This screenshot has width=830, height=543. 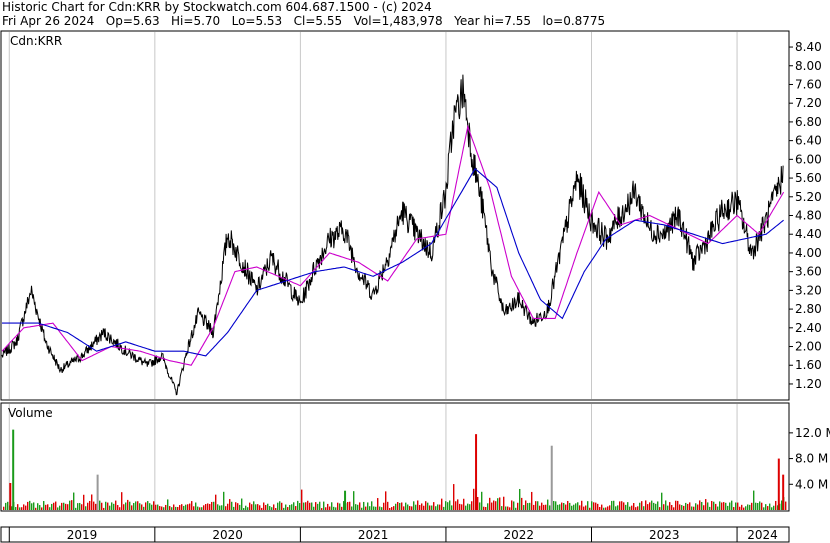 What do you see at coordinates (808, 47) in the screenshot?
I see `price-tick-label: 8.40` at bounding box center [808, 47].